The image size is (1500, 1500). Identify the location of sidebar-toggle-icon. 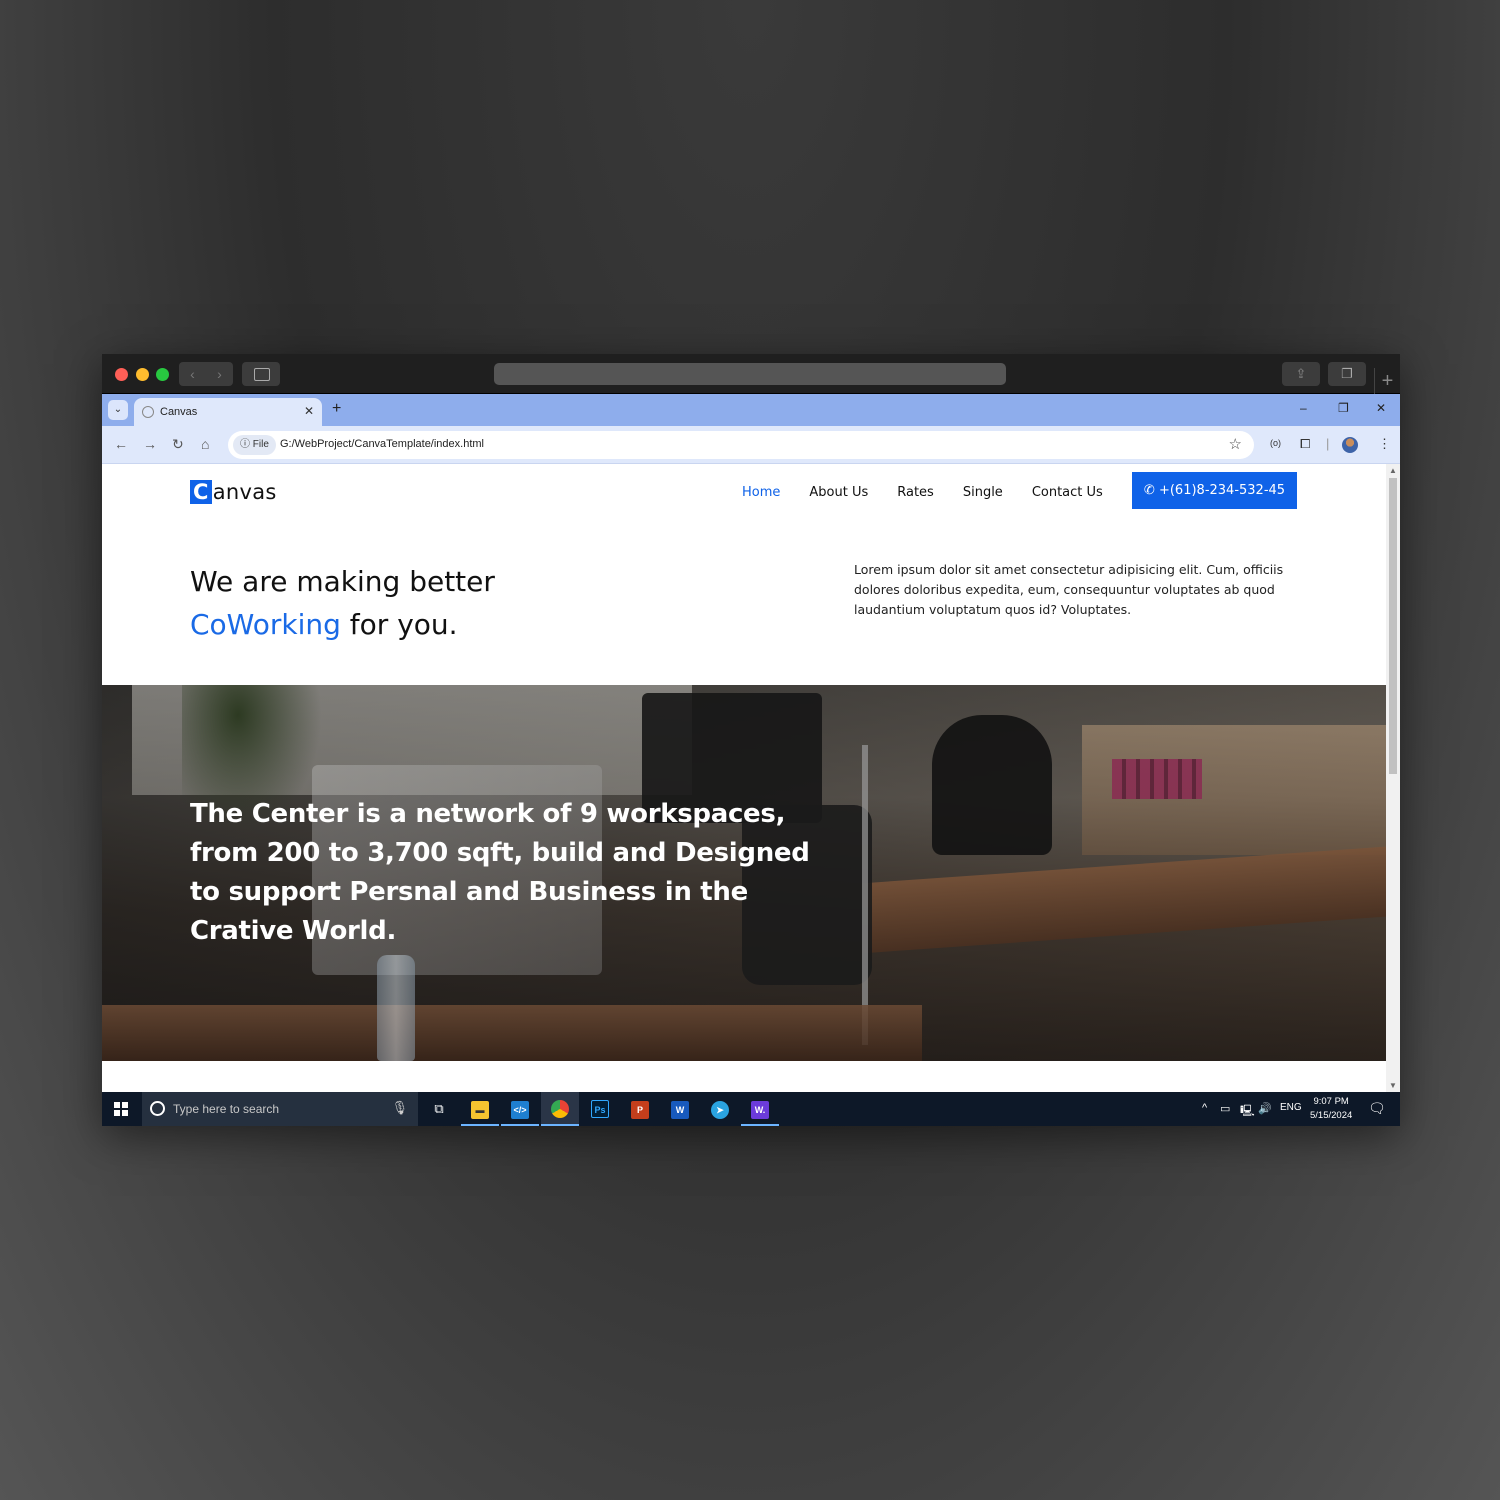
(261, 374).